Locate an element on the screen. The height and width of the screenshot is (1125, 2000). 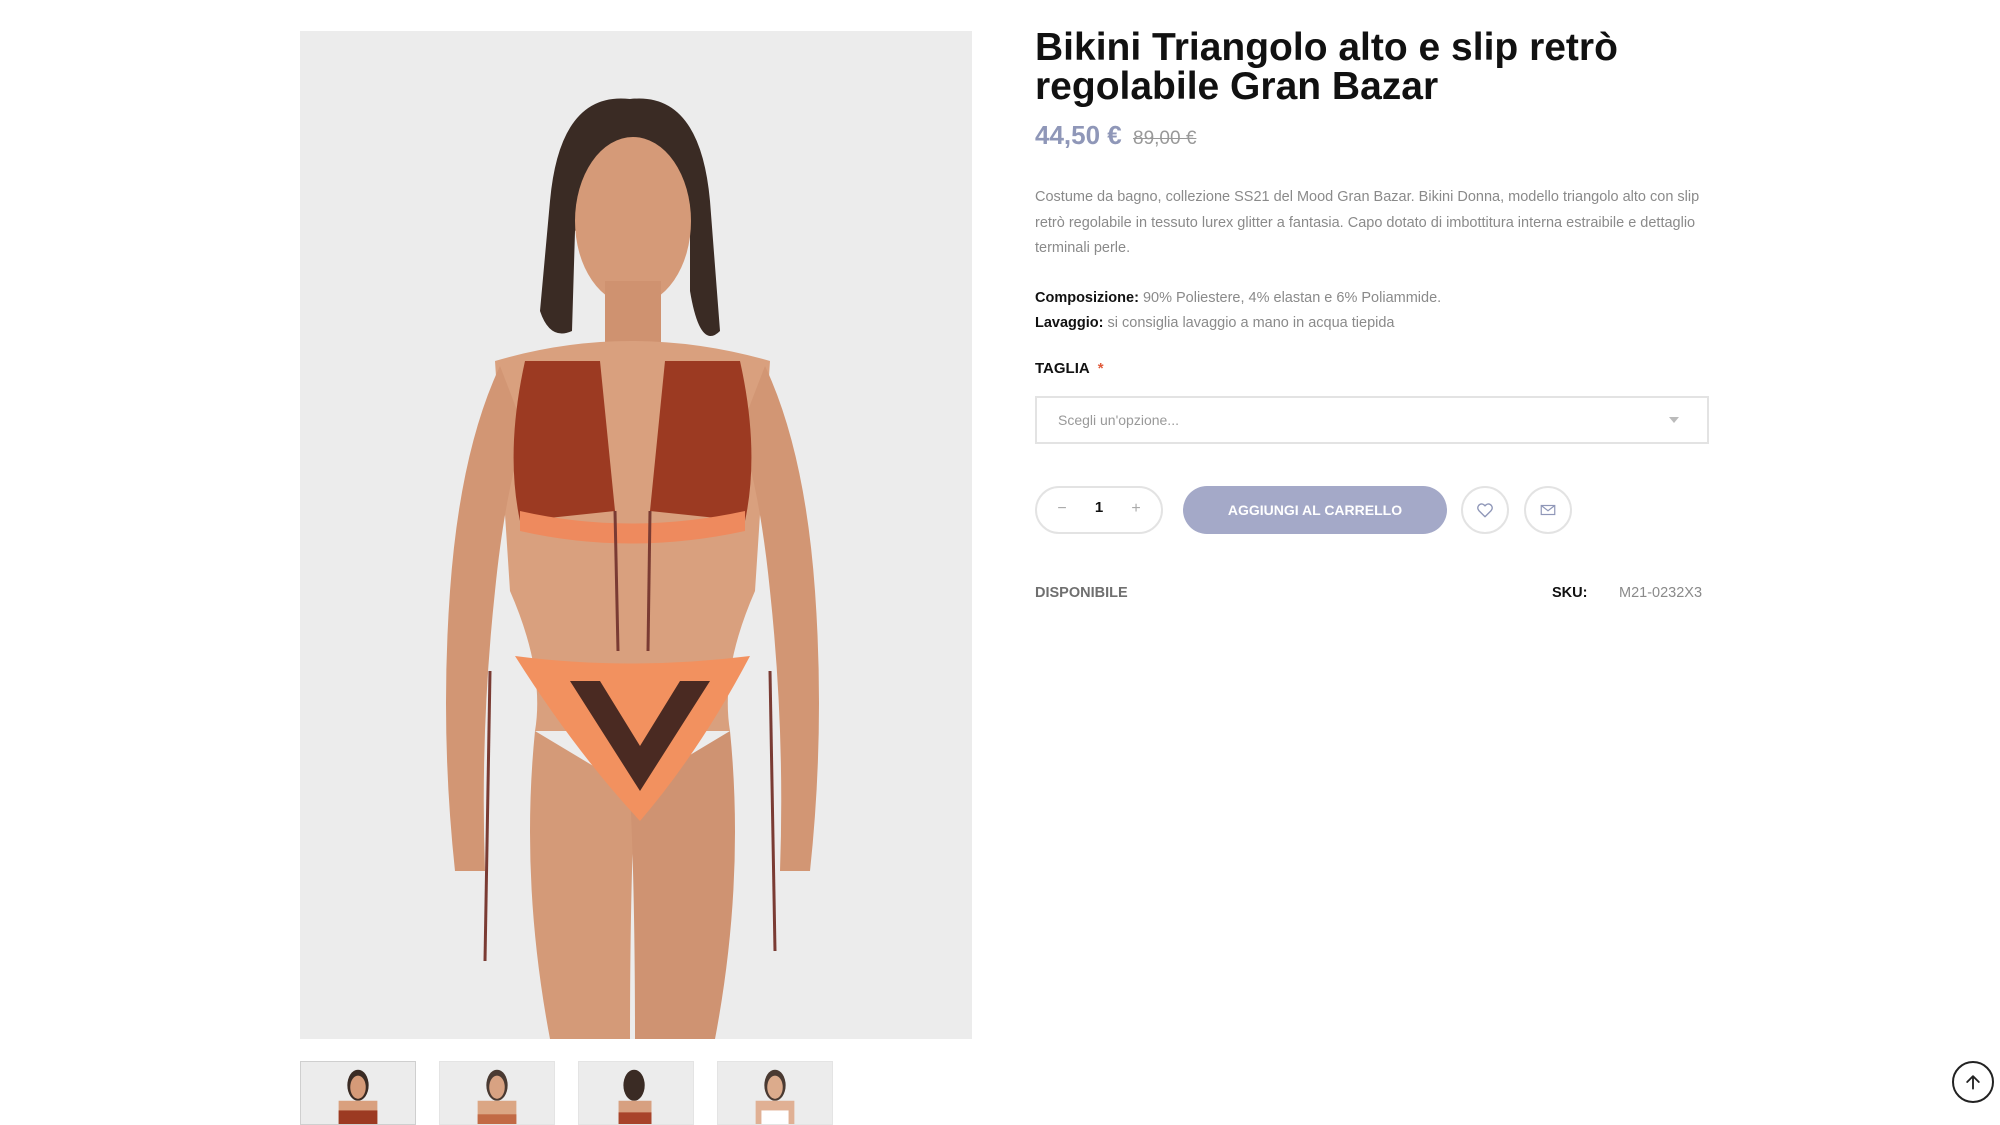
arrow-up-icon is located at coordinates (1973, 1082).